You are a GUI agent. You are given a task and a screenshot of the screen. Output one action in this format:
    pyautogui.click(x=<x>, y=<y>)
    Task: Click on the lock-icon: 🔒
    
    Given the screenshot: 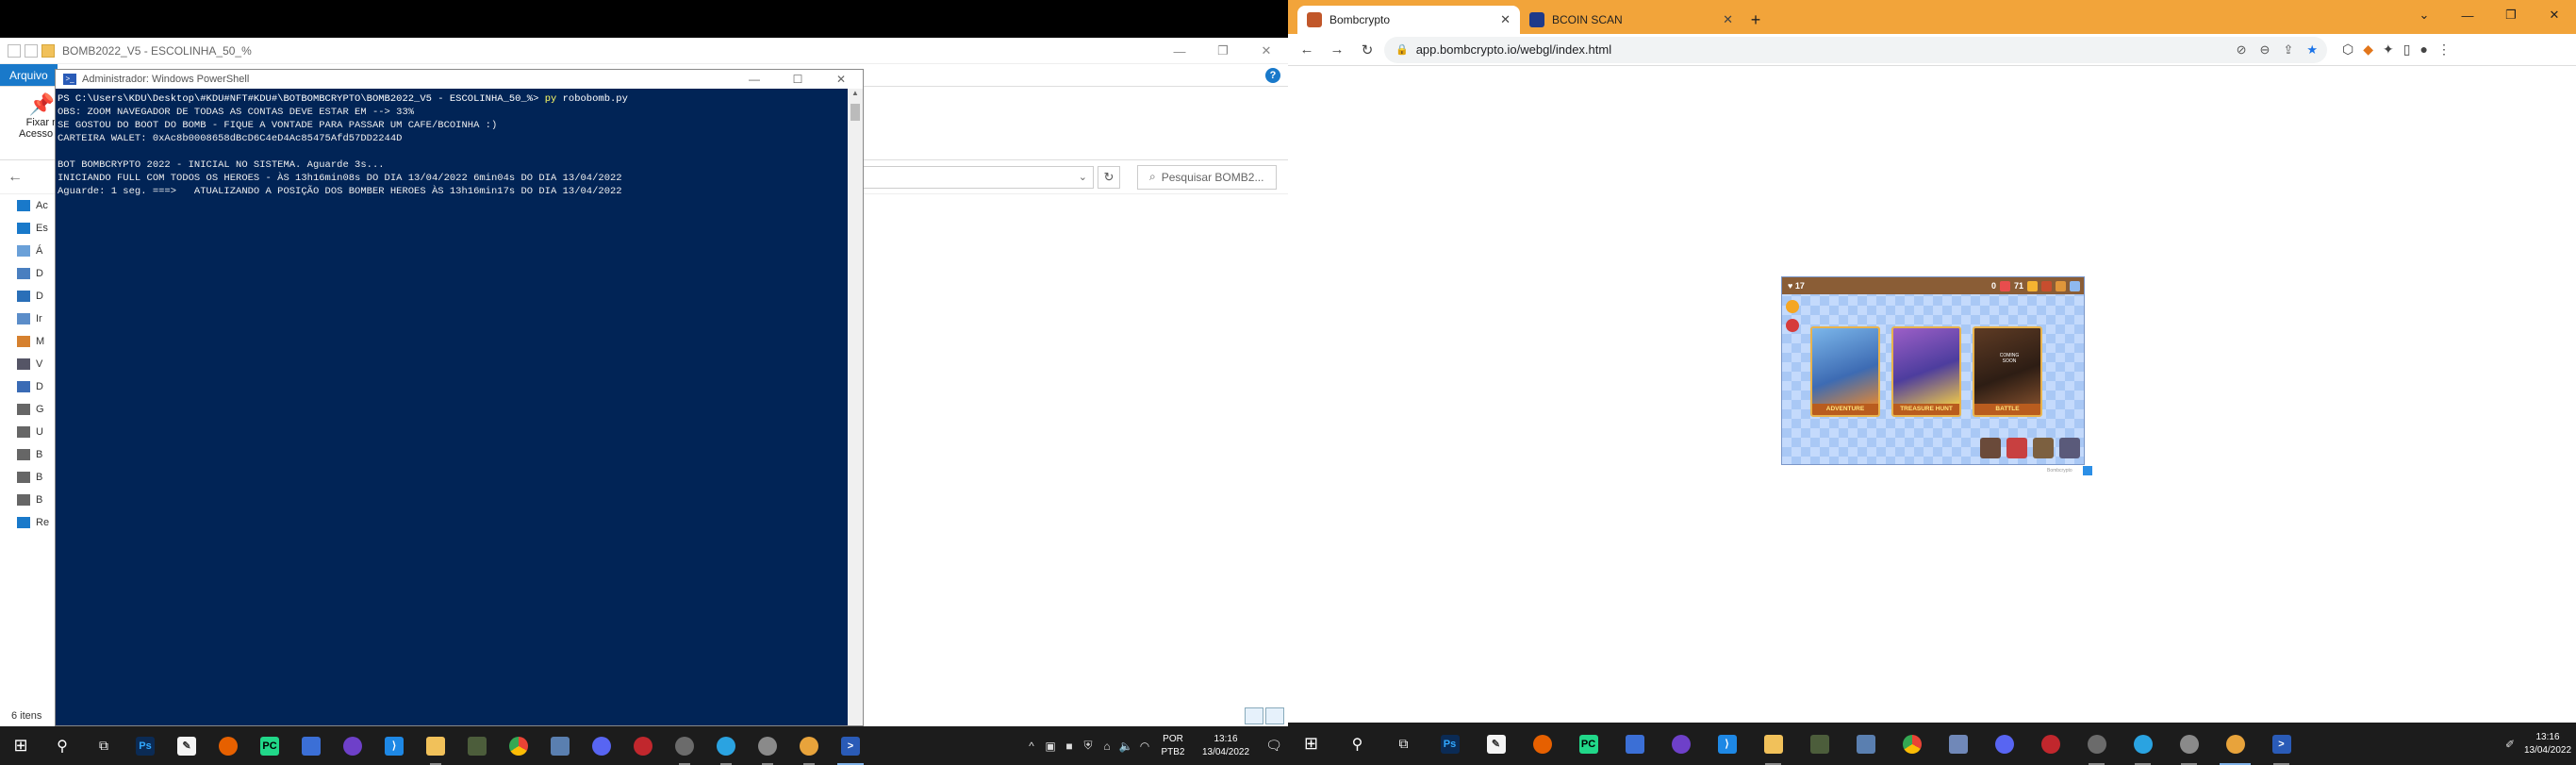 What is the action you would take?
    pyautogui.click(x=1402, y=49)
    